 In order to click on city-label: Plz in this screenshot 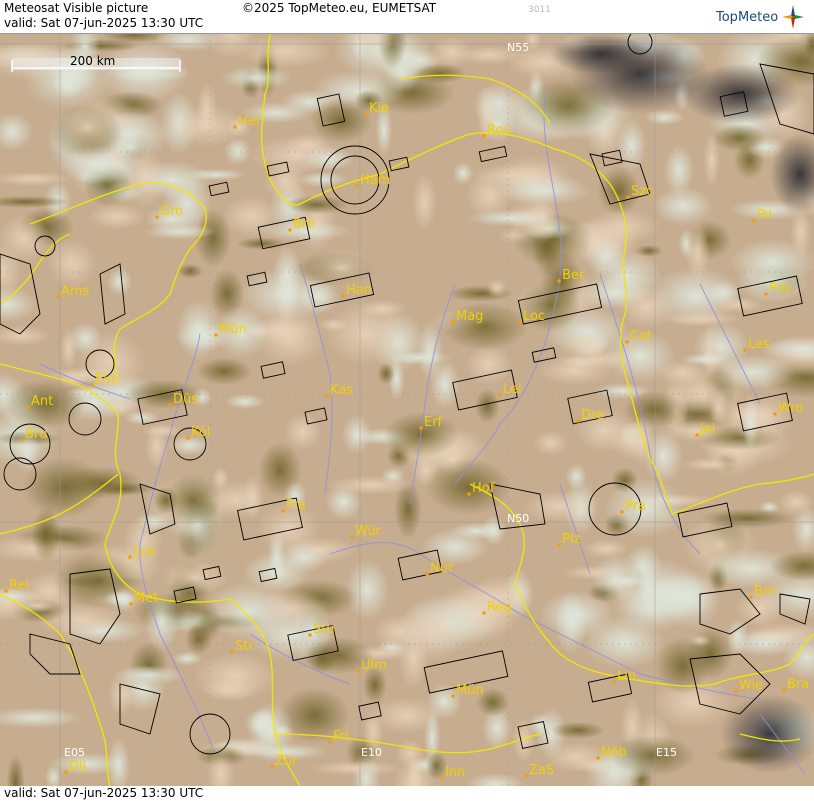, I will do `click(571, 539)`.